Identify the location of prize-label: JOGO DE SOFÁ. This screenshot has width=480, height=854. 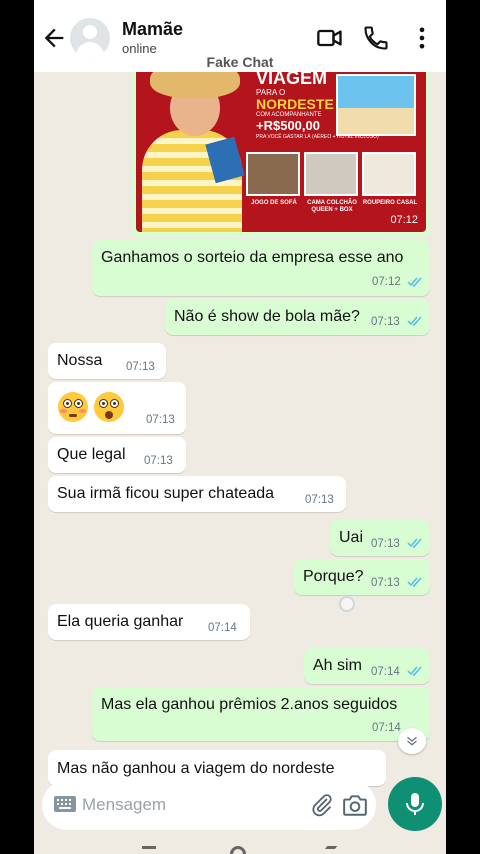
(274, 203).